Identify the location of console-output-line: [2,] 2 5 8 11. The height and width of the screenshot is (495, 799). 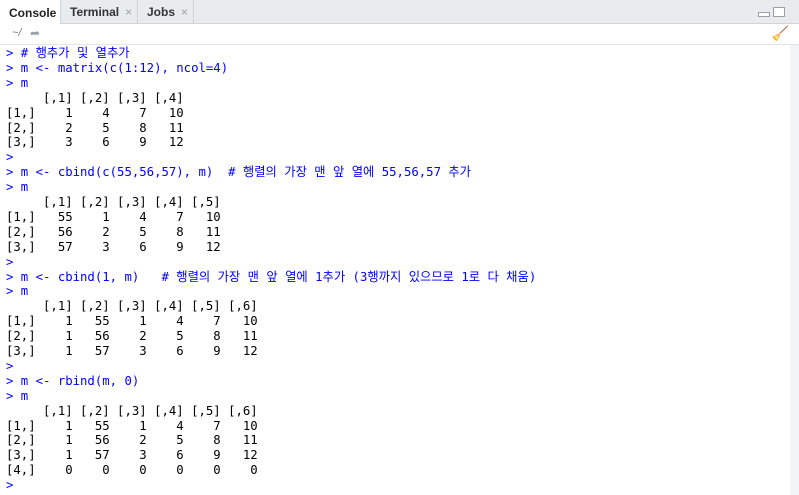
(95, 127).